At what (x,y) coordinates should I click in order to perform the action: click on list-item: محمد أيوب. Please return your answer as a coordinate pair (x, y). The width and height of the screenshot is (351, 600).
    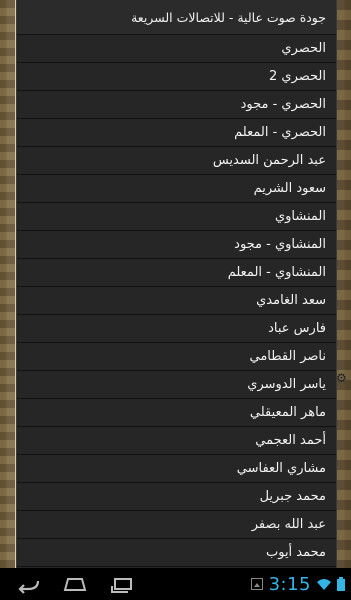
    Looking at the image, I should click on (176, 553).